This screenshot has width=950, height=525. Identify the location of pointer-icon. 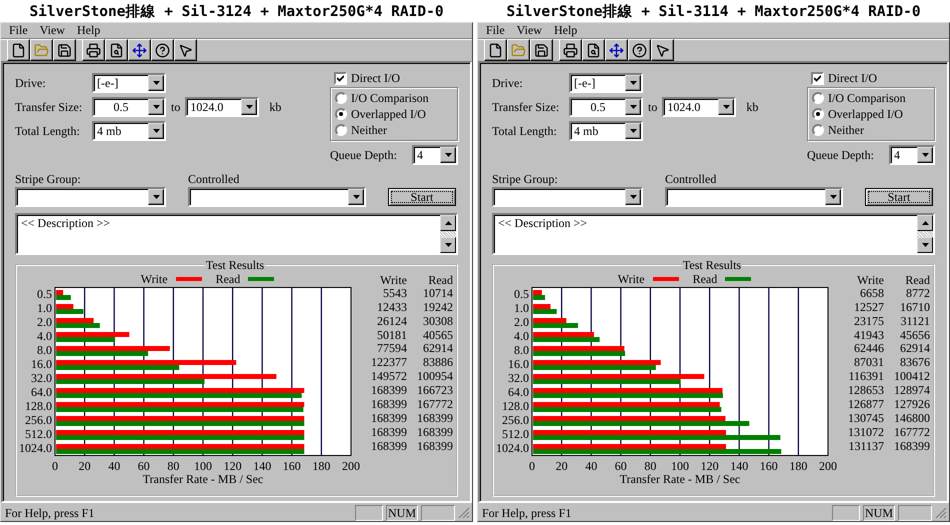
(185, 50).